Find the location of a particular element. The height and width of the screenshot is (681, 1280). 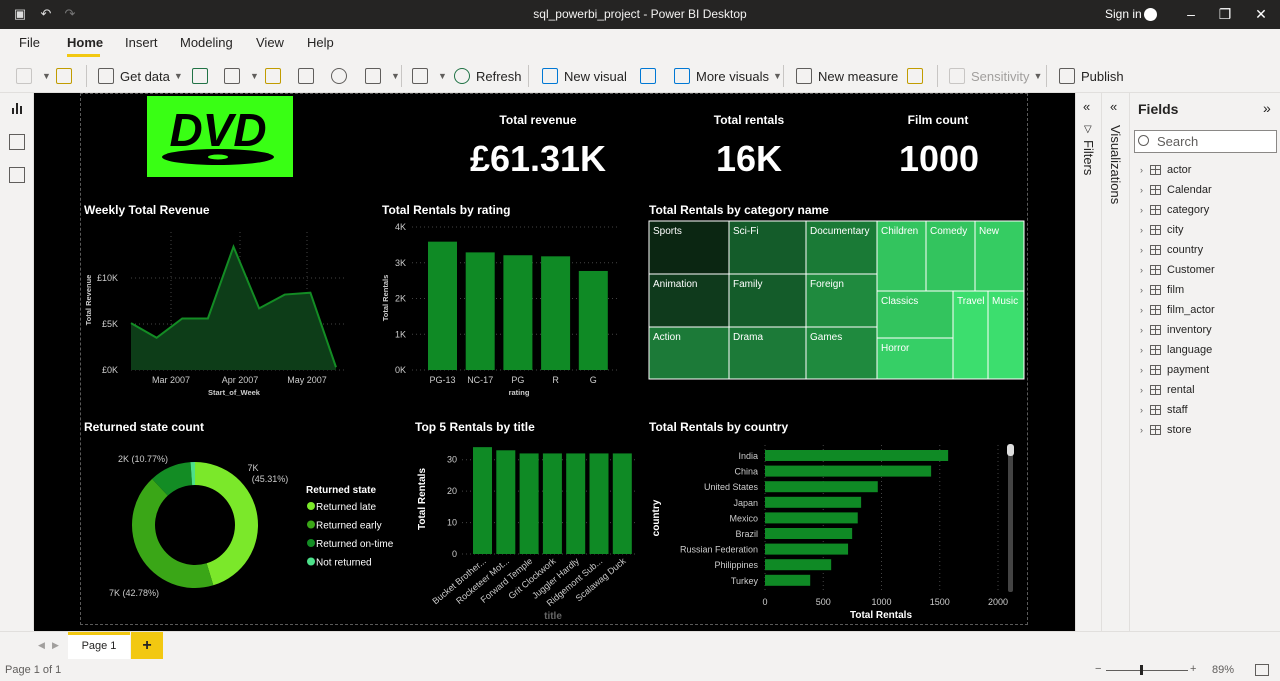

treemap-title: Total Rentals by category name is located at coordinates (739, 210).